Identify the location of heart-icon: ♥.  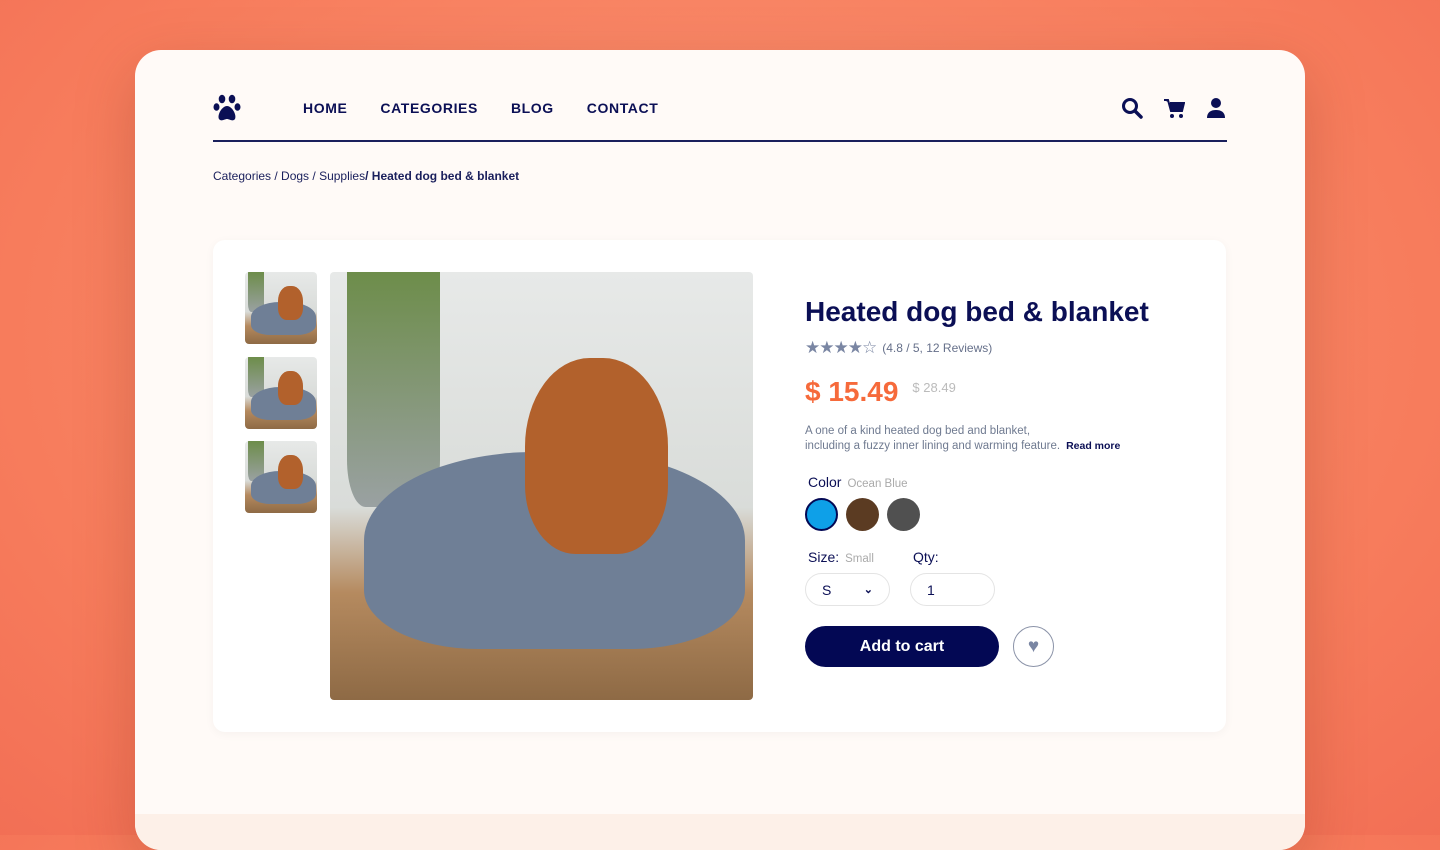
(1033, 646).